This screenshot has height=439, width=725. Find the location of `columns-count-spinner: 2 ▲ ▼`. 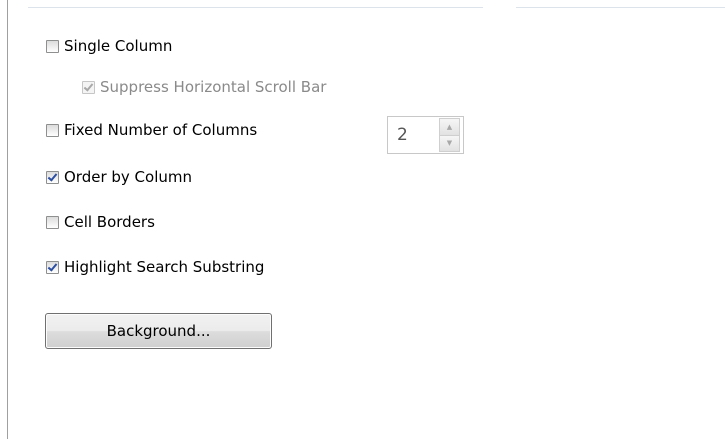

columns-count-spinner: 2 ▲ ▼ is located at coordinates (425, 135).